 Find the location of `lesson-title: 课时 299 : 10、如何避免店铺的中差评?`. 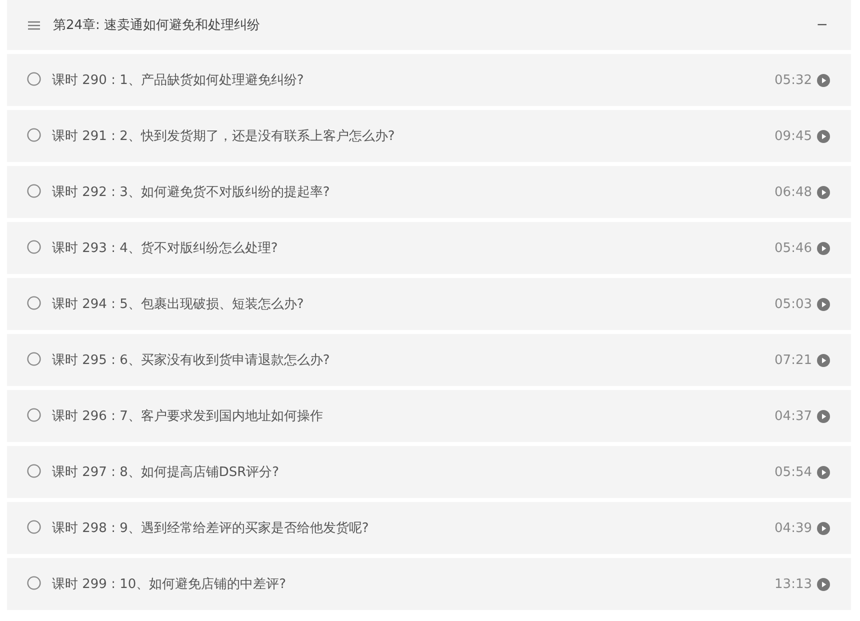

lesson-title: 课时 299 : 10、如何避免店铺的中差评? is located at coordinates (170, 584).